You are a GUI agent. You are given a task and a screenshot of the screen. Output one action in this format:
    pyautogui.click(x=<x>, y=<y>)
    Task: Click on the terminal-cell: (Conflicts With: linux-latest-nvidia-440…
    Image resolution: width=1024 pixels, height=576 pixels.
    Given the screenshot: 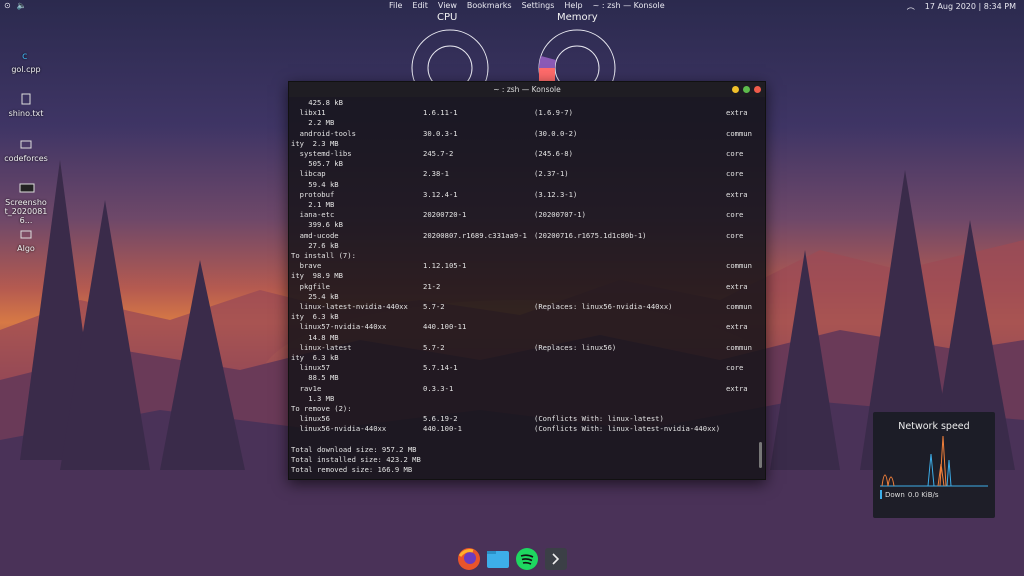 What is the action you would take?
    pyautogui.click(x=627, y=429)
    